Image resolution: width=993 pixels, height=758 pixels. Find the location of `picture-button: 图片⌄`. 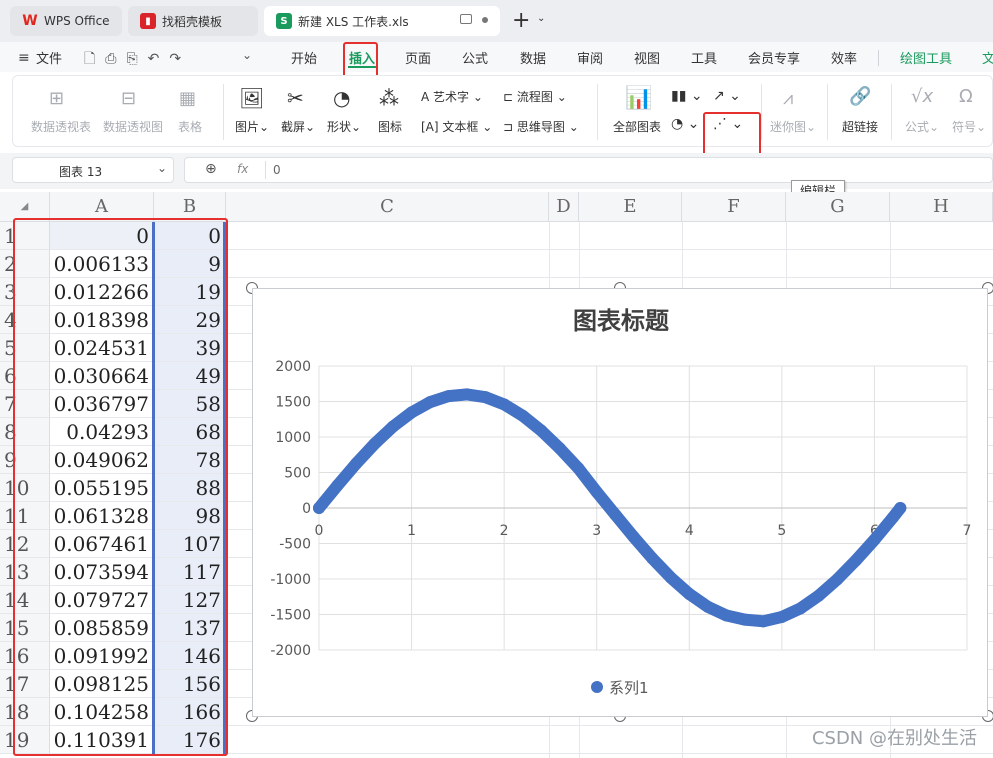

picture-button: 图片⌄ is located at coordinates (252, 126).